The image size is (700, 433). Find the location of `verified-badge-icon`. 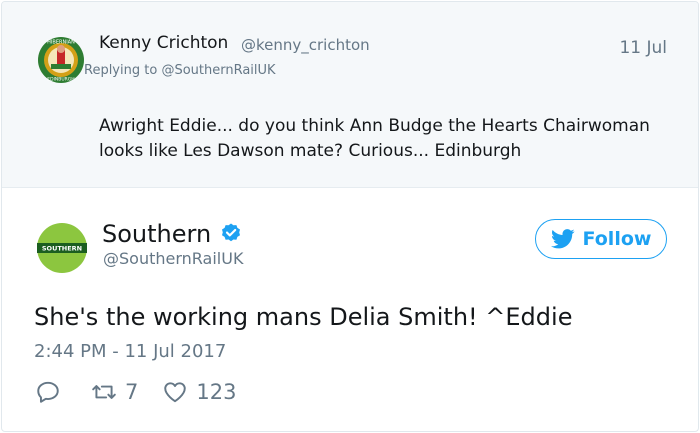

verified-badge-icon is located at coordinates (231, 232).